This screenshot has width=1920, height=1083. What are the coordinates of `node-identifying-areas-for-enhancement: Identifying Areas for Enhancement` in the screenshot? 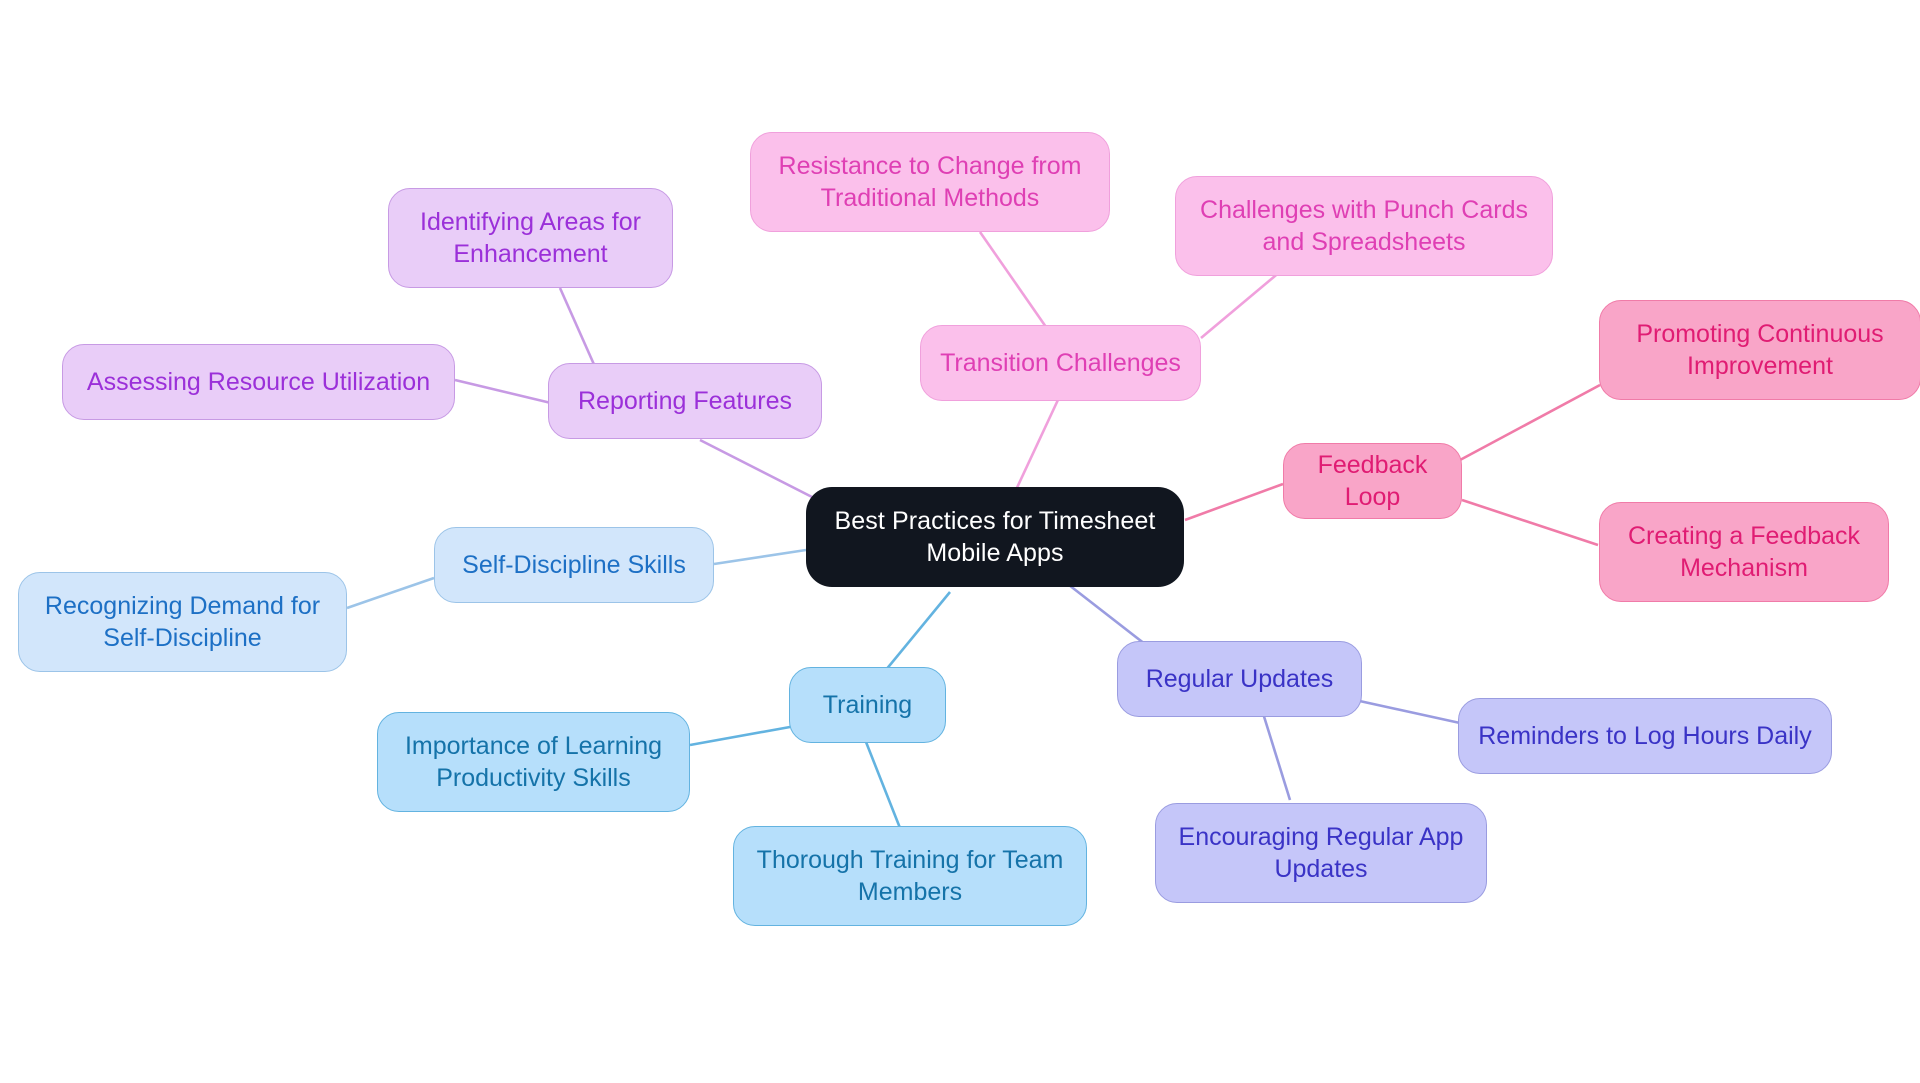 It's located at (530, 238).